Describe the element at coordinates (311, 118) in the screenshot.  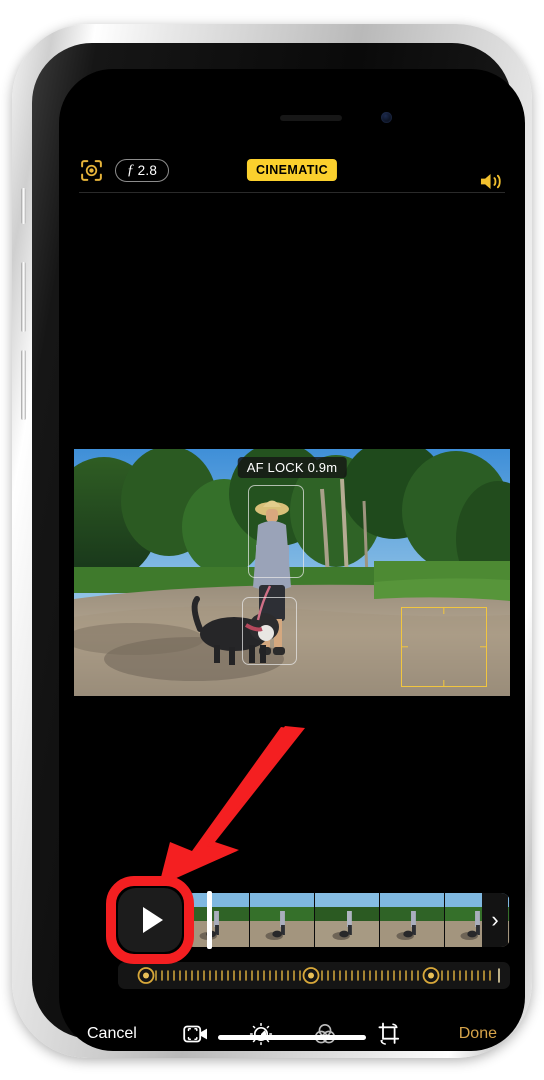
I see `speaker-grille-icon` at that location.